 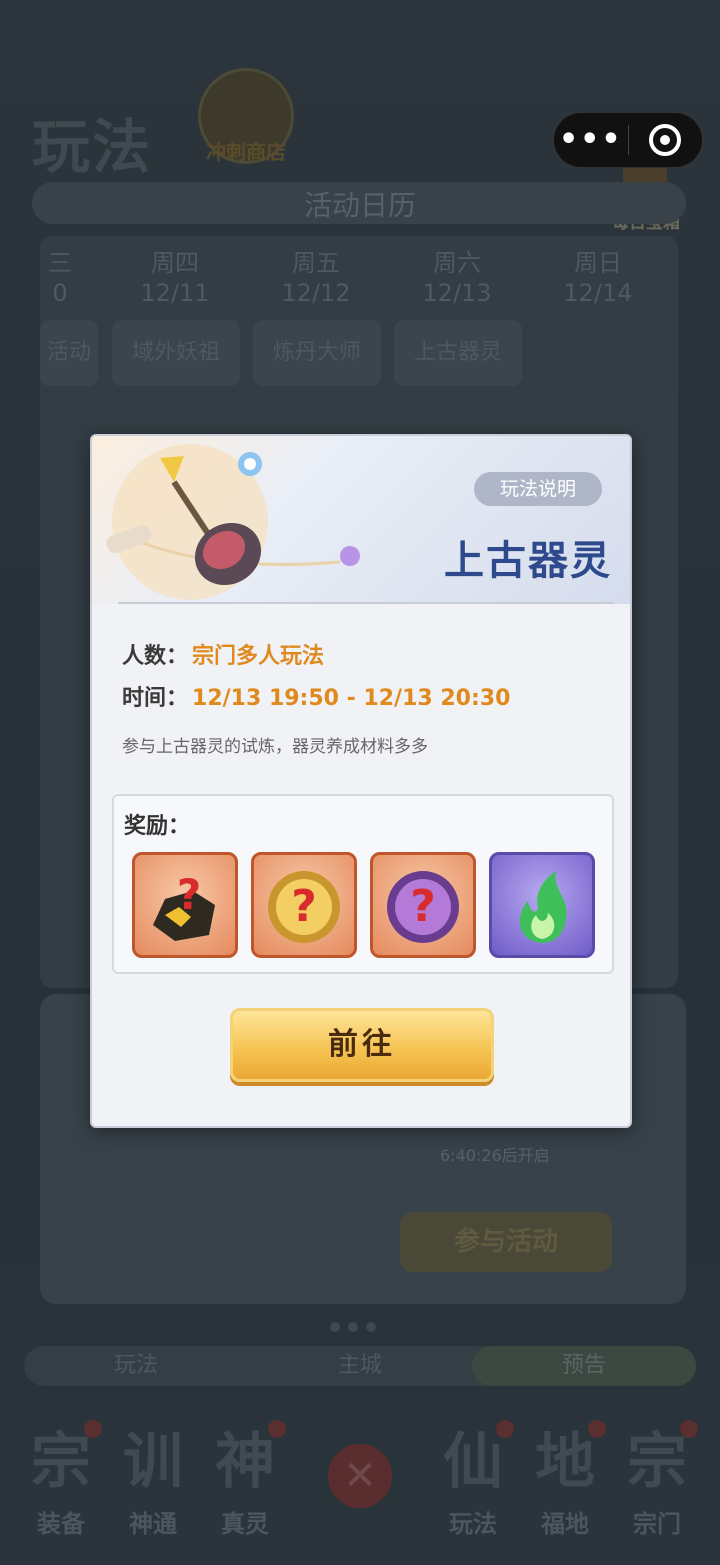 I want to click on day-column-sat: 周六 12/13, so click(x=457, y=278).